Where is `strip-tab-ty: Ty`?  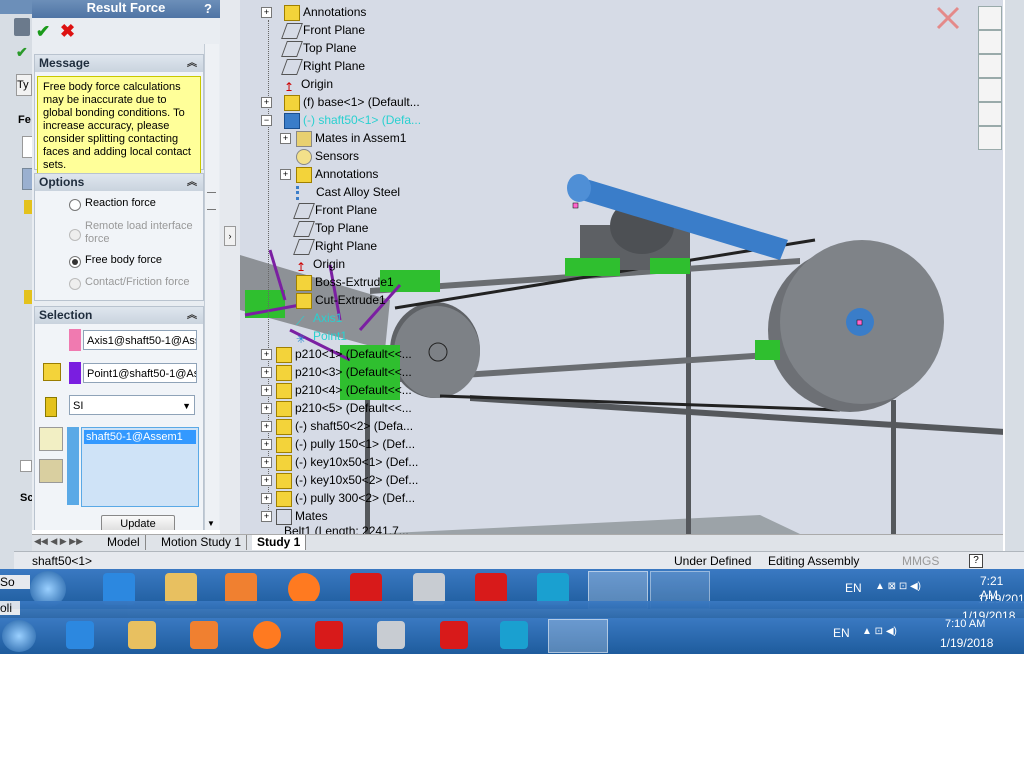 strip-tab-ty: Ty is located at coordinates (24, 85).